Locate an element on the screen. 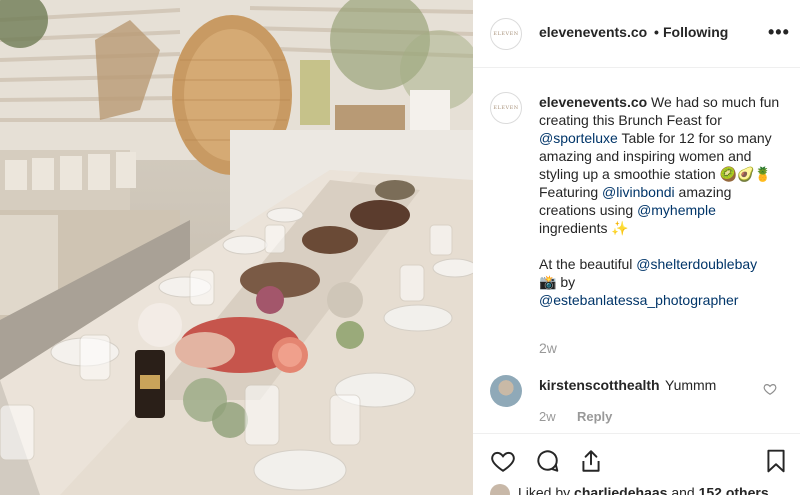 The width and height of the screenshot is (800, 495). mention-link: @livinbondi is located at coordinates (638, 192).